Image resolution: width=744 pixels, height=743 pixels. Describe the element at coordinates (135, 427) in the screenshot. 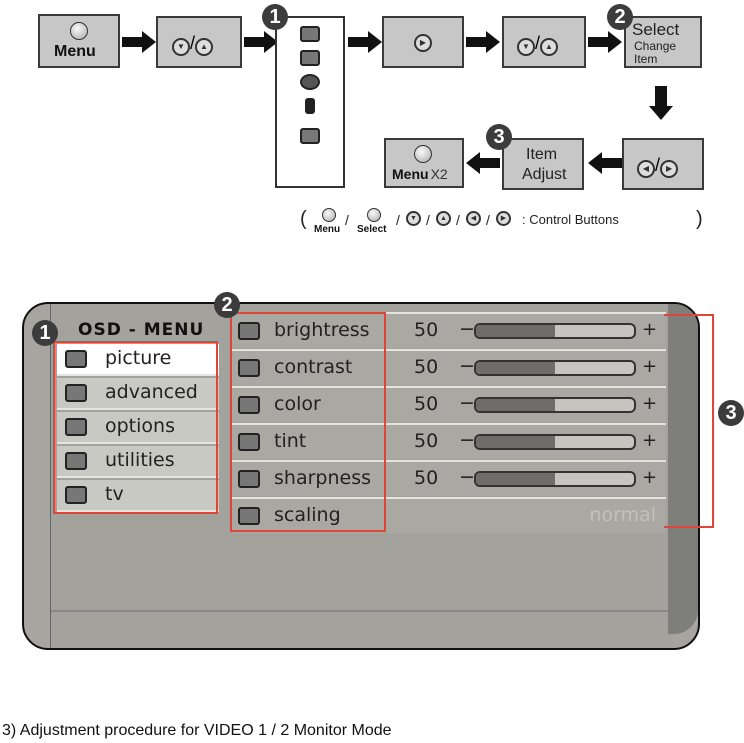

I see `highlight-categories` at that location.